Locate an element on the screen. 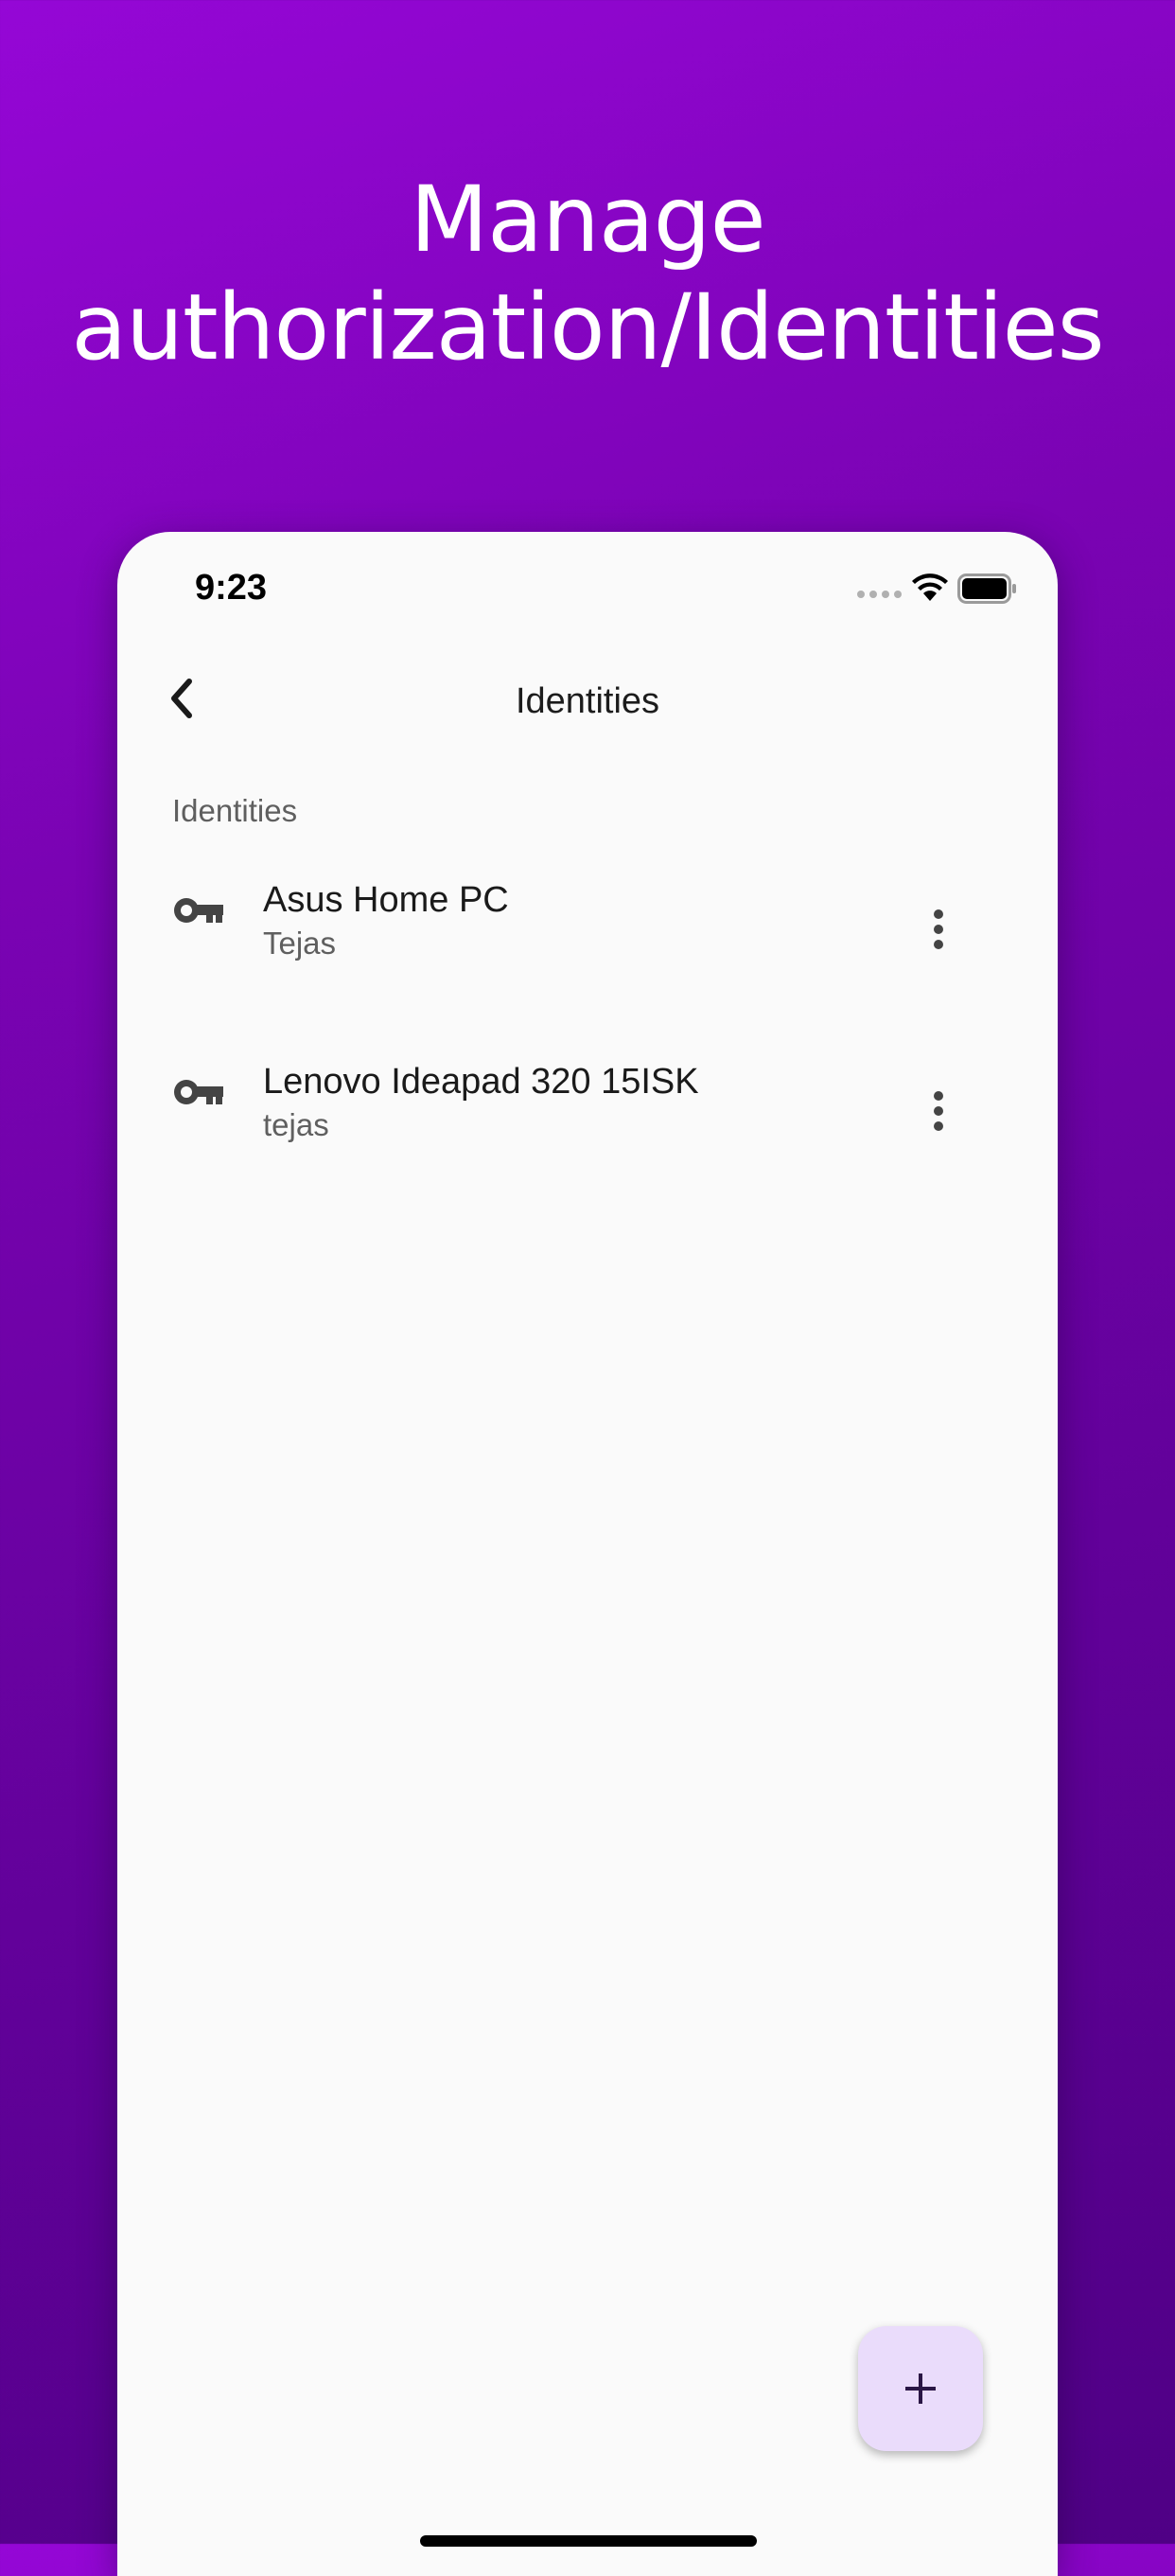 The image size is (1175, 2576). headline-line-2: authorization/Identities is located at coordinates (587, 327).